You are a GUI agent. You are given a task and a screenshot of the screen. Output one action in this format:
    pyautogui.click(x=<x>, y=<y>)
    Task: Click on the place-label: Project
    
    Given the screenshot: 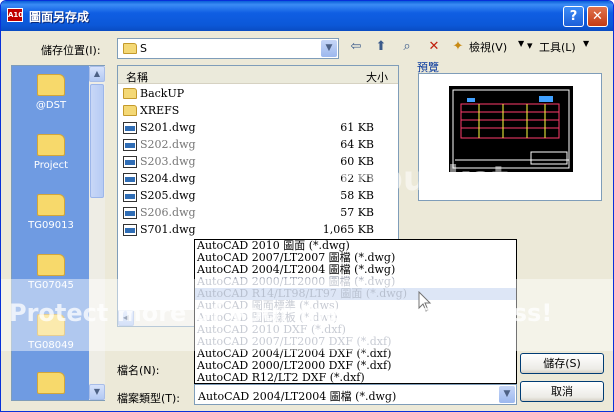 What is the action you would take?
    pyautogui.click(x=51, y=165)
    